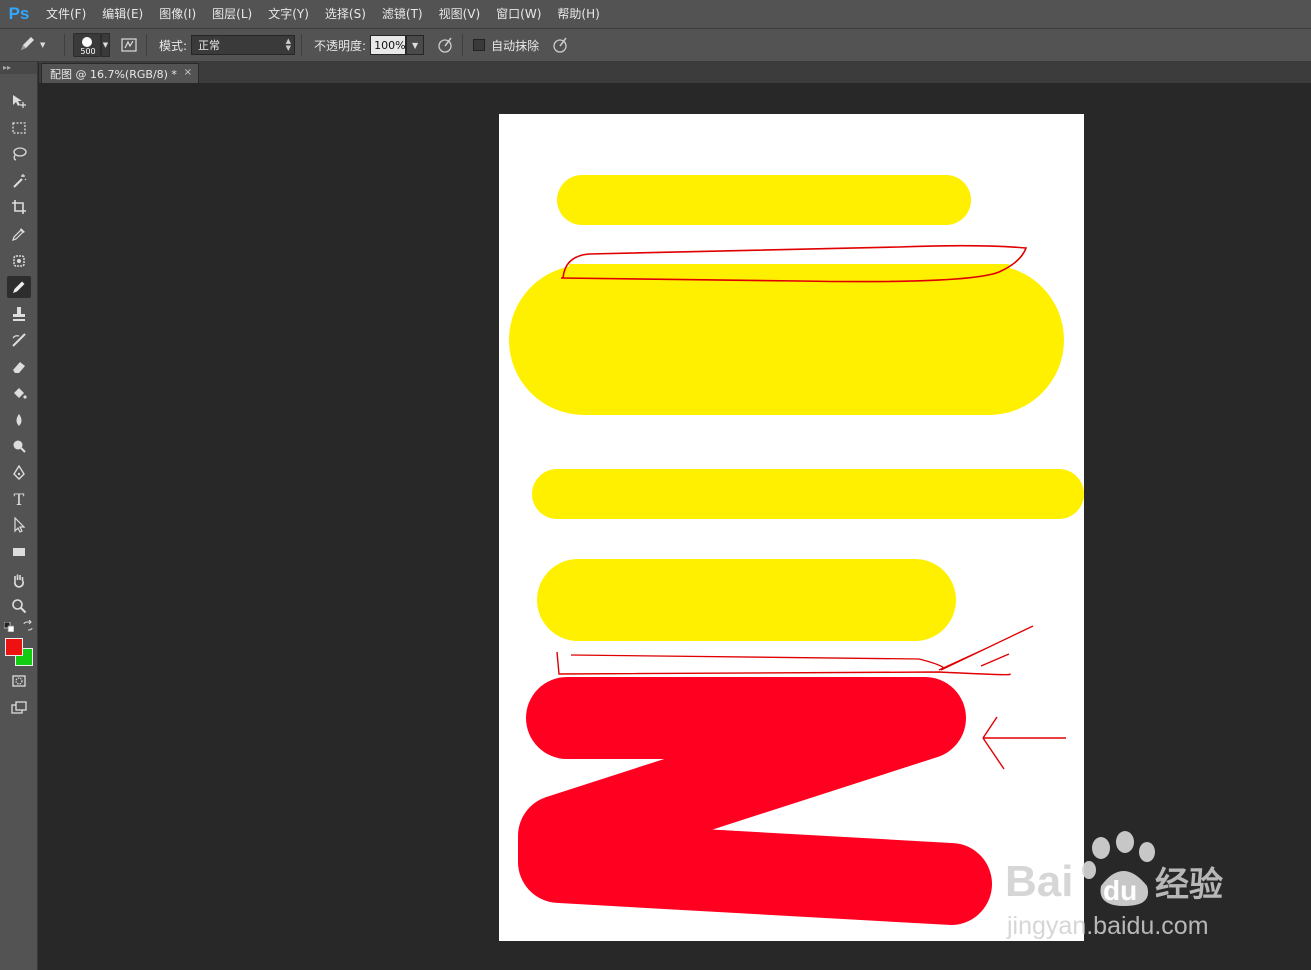  I want to click on pressure-size-button, so click(560, 45).